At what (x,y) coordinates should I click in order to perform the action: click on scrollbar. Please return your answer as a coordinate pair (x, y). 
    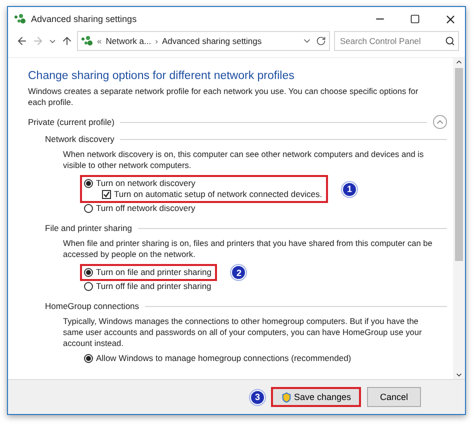
    Looking at the image, I should click on (459, 218).